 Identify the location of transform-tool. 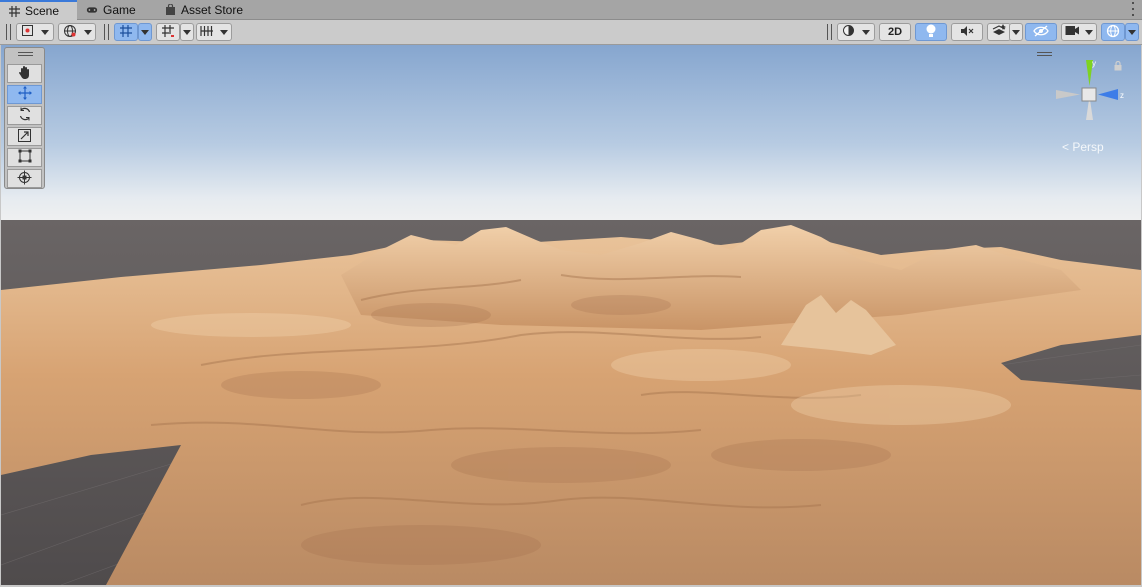
(24, 178).